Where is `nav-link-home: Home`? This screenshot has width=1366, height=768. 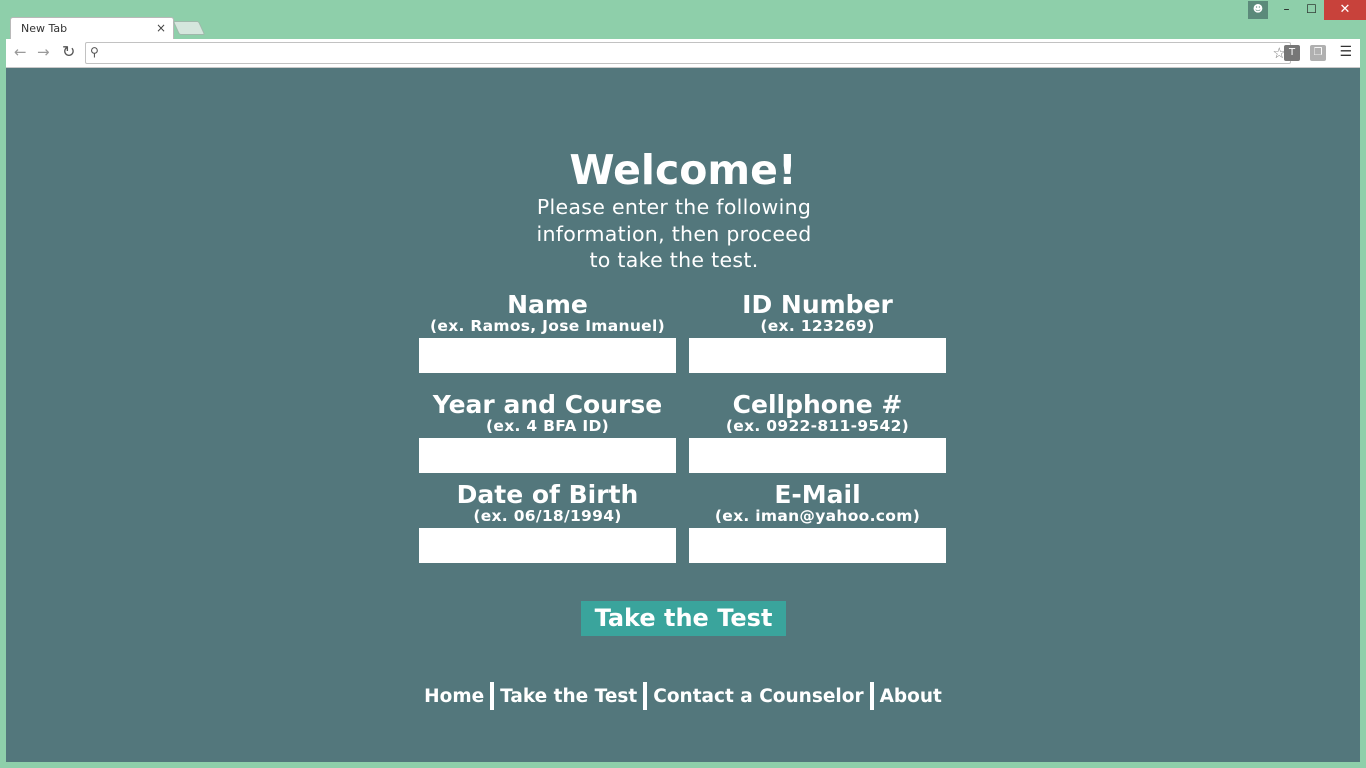
nav-link-home: Home is located at coordinates (454, 696).